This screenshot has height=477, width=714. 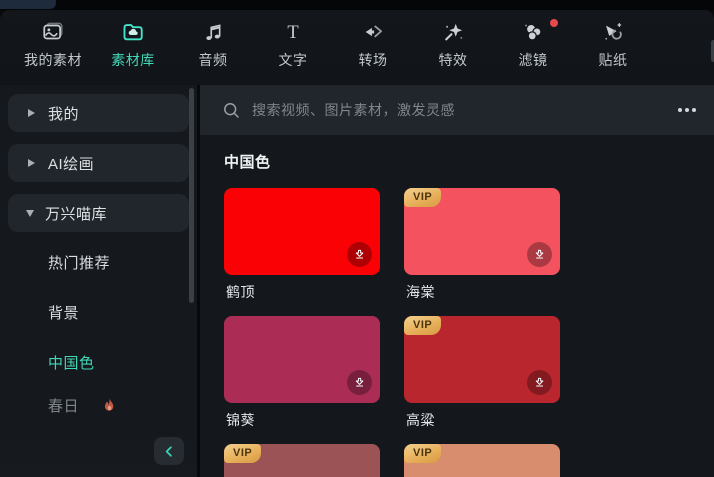 What do you see at coordinates (240, 420) in the screenshot?
I see `color-name: 锦葵` at bounding box center [240, 420].